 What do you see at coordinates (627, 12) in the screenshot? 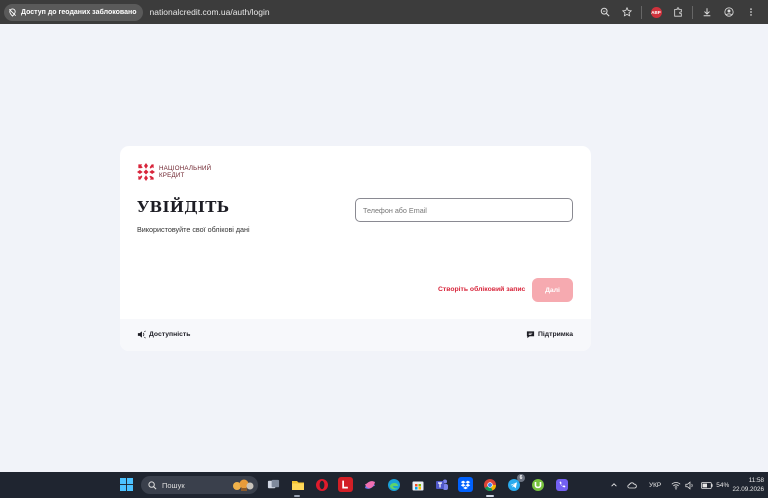
I see `bookmark-star-icon` at bounding box center [627, 12].